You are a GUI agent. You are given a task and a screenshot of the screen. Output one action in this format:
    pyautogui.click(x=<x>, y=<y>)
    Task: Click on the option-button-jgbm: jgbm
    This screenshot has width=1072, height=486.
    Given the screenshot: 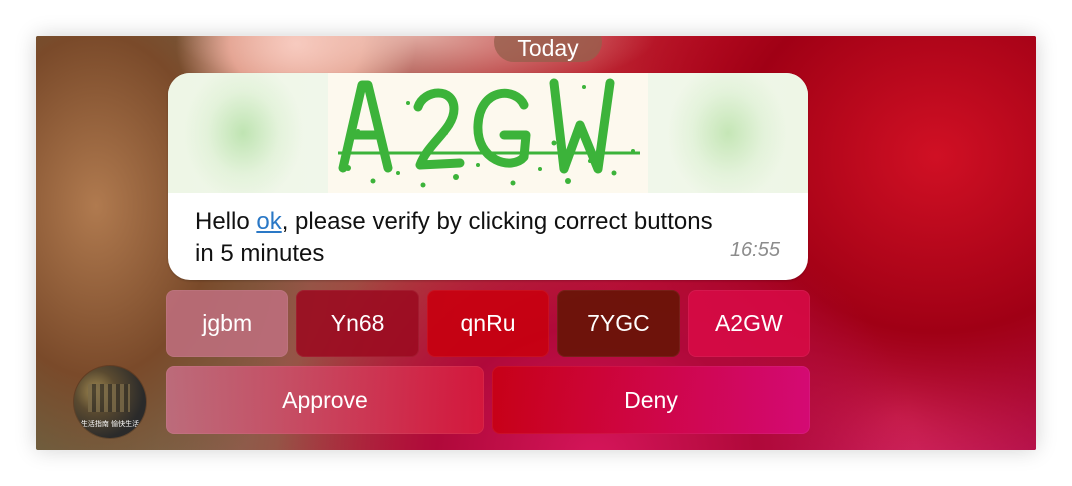 What is the action you would take?
    pyautogui.click(x=227, y=323)
    